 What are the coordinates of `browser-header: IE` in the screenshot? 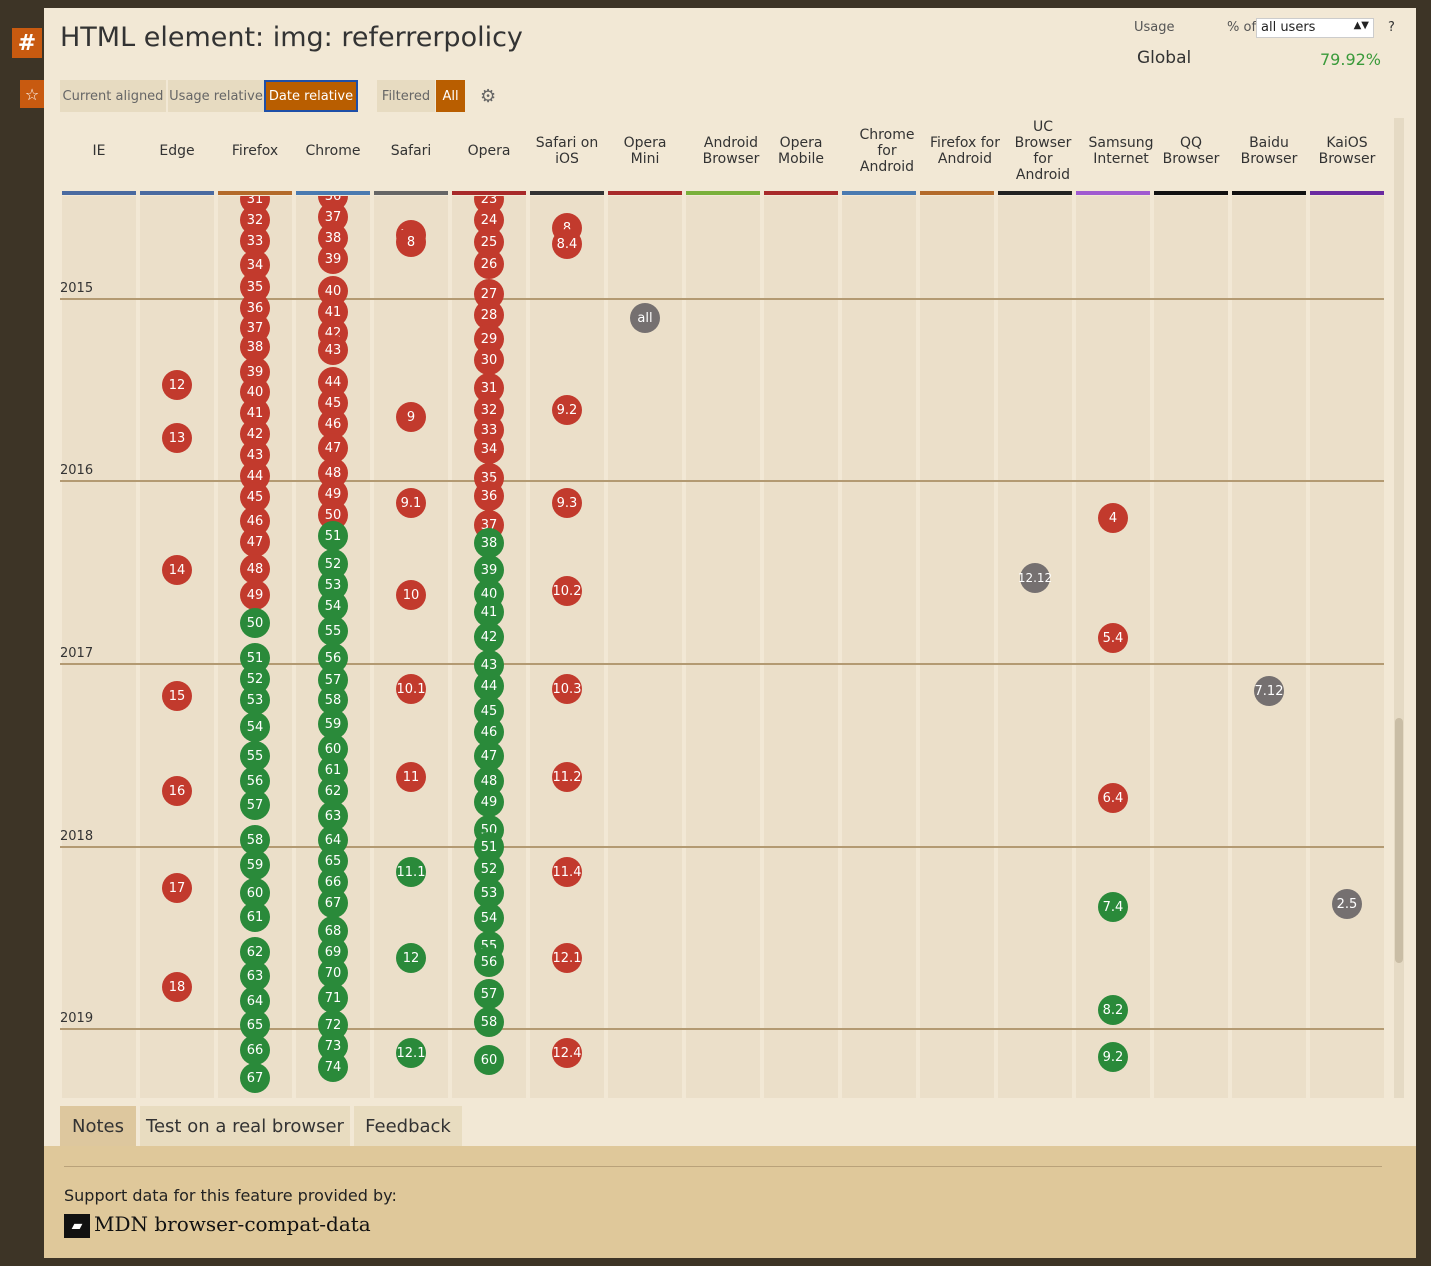 It's located at (99, 151).